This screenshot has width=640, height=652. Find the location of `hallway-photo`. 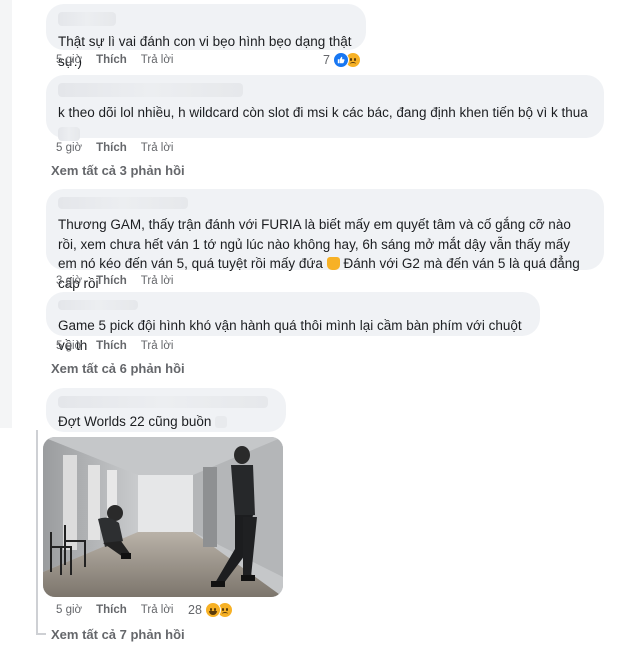

hallway-photo is located at coordinates (163, 517).